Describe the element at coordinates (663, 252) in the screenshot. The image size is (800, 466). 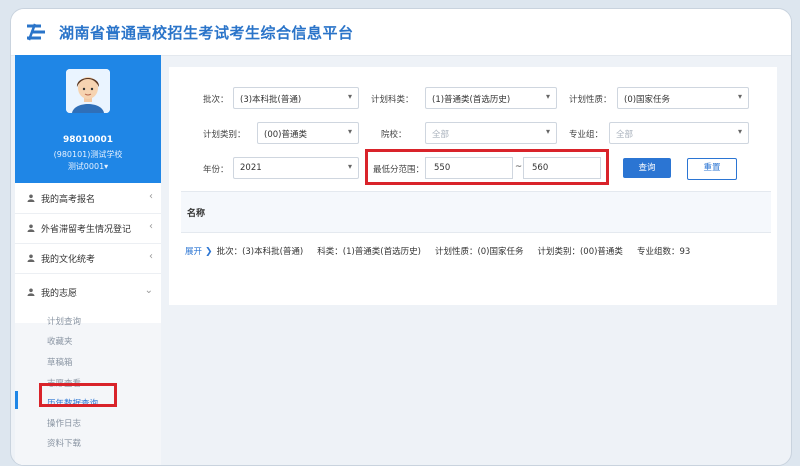
I see `summary-count: 专业组数：93` at that location.